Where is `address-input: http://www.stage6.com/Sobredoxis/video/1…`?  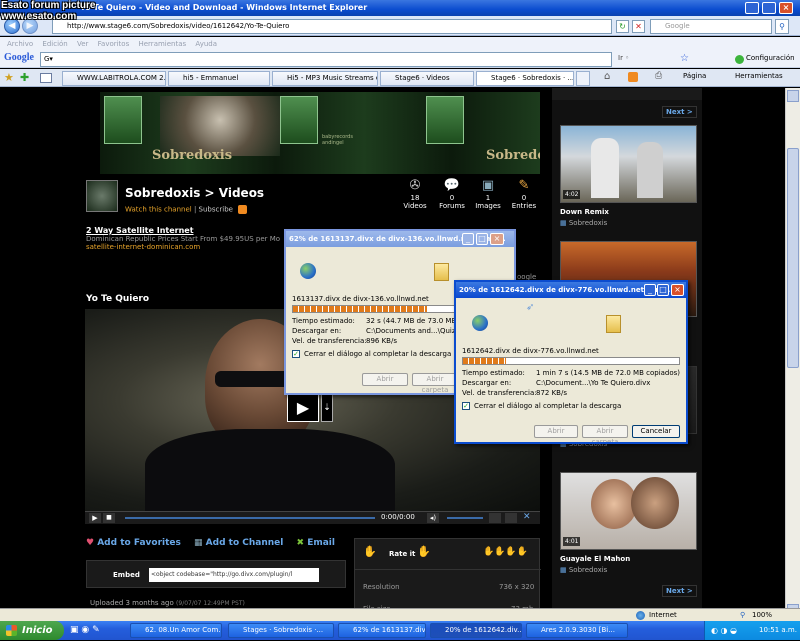
address-input: http://www.stage6.com/Sobredoxis/video/1… is located at coordinates (332, 26).